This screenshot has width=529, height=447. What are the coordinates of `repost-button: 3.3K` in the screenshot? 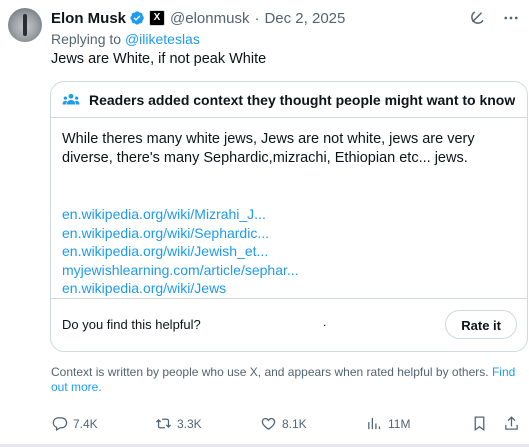 It's located at (178, 423).